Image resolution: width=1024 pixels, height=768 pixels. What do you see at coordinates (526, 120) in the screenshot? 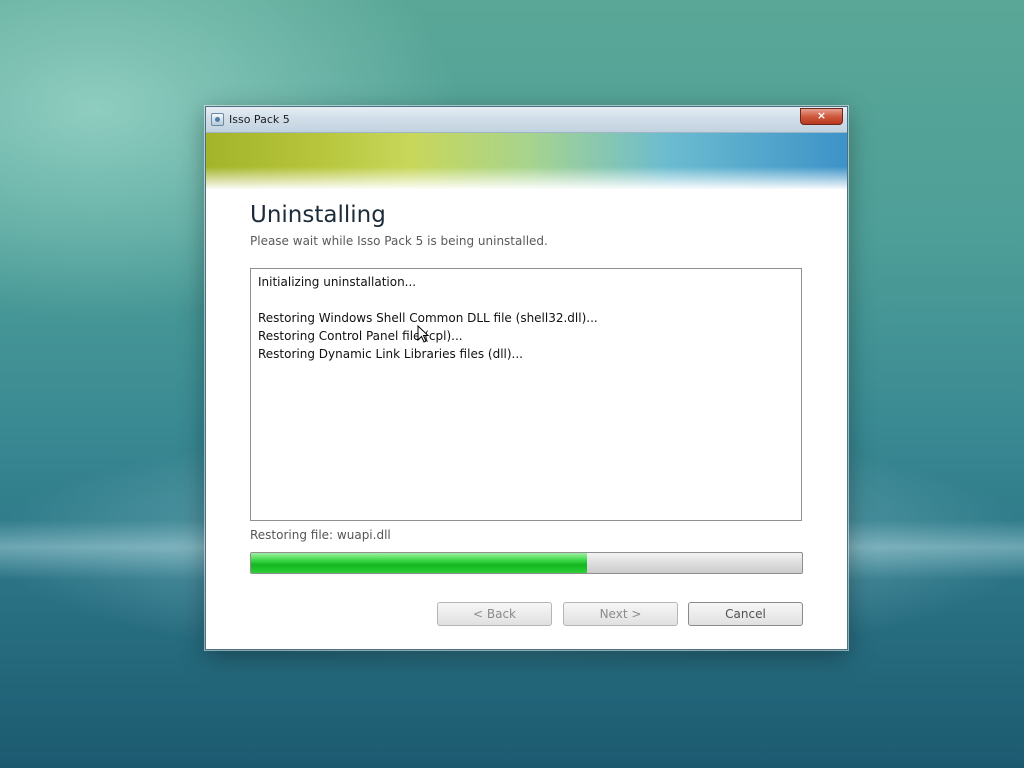
I see `title-bar: Isso Pack 5 ×` at bounding box center [526, 120].